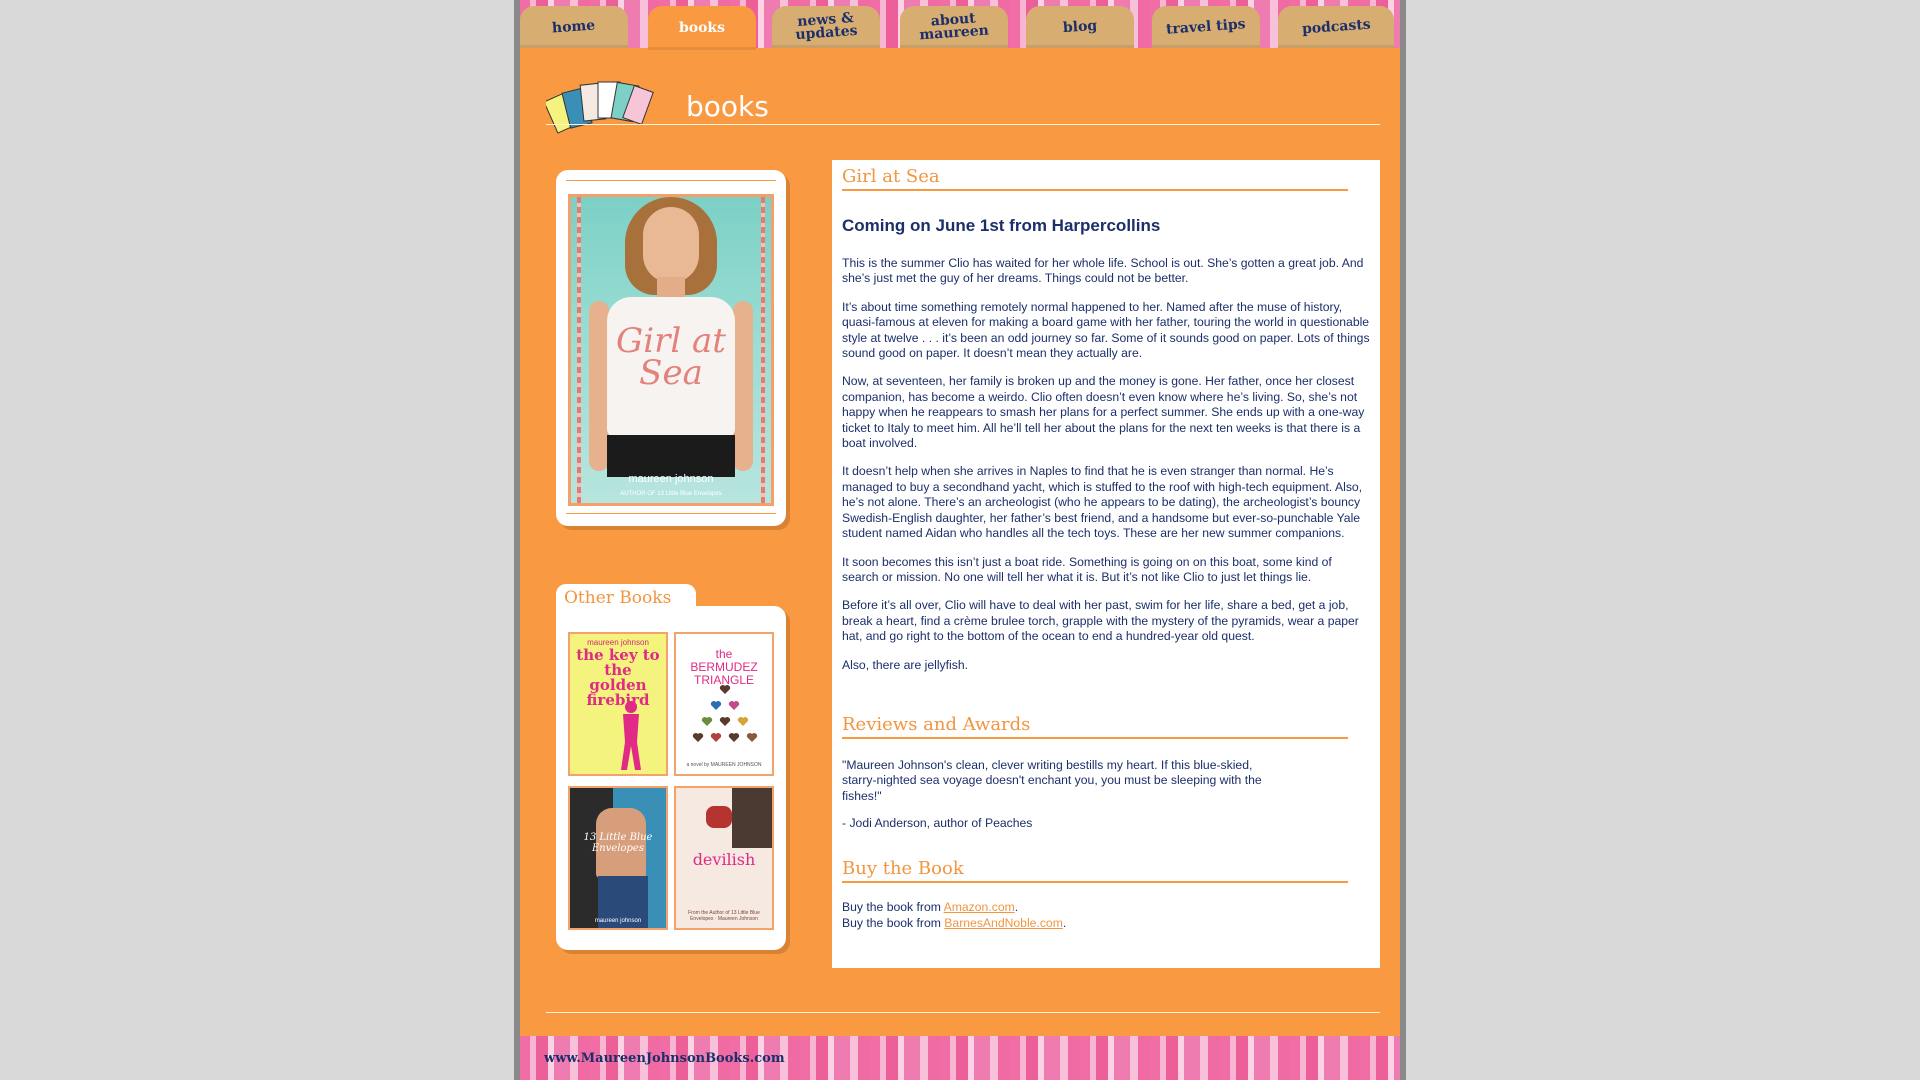  Describe the element at coordinates (724, 765) in the screenshot. I see `book2-sub: a novel by MAUREEN JOHNSON` at that location.